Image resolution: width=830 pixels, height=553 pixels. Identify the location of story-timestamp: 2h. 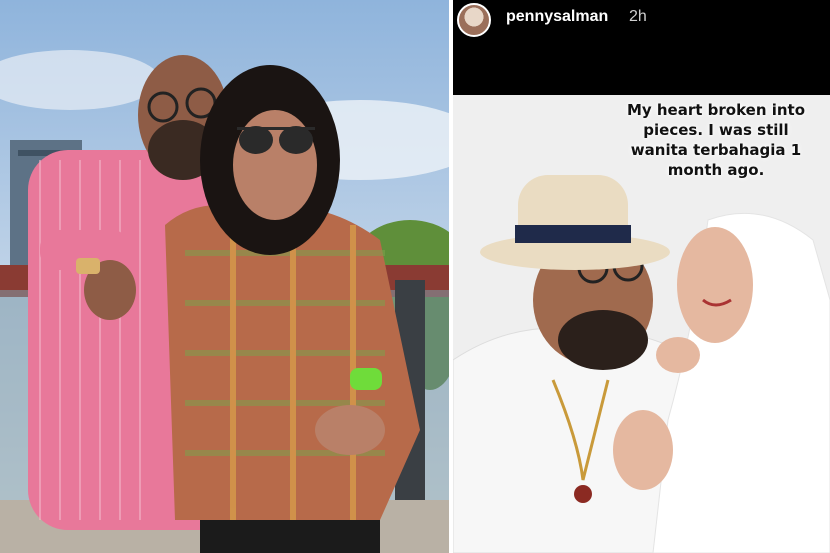
(638, 16).